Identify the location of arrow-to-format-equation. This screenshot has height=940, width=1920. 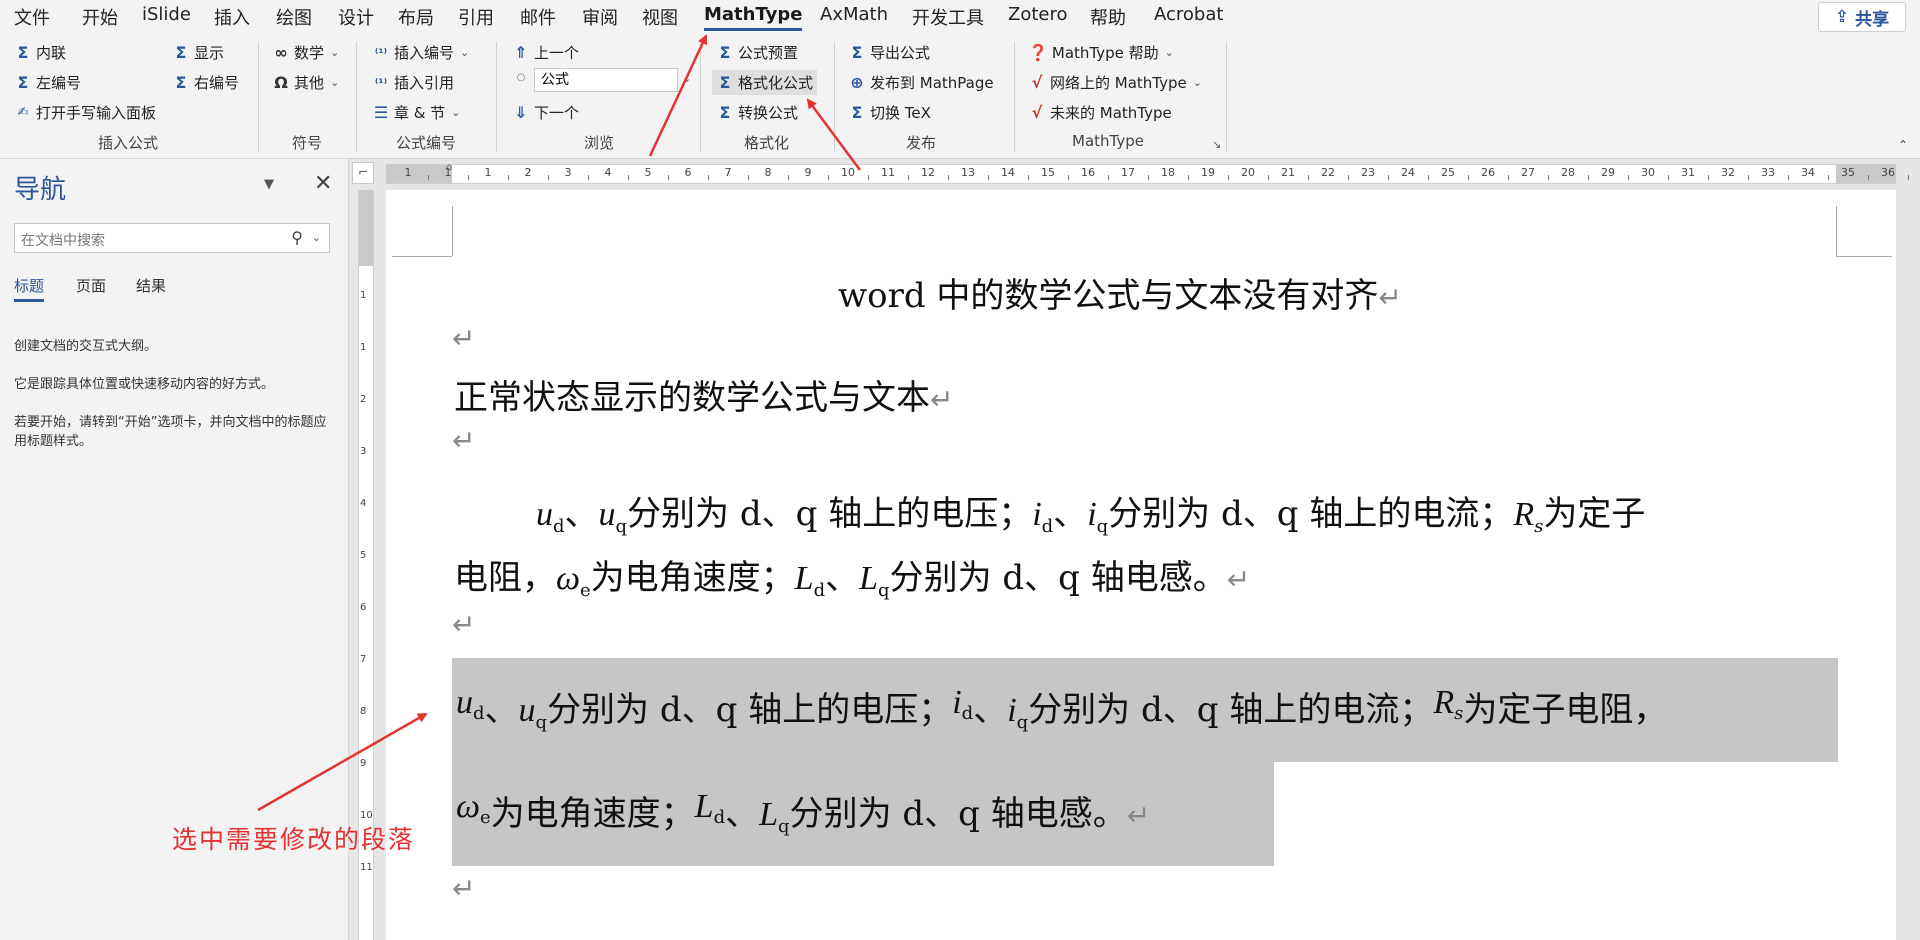
(834, 134).